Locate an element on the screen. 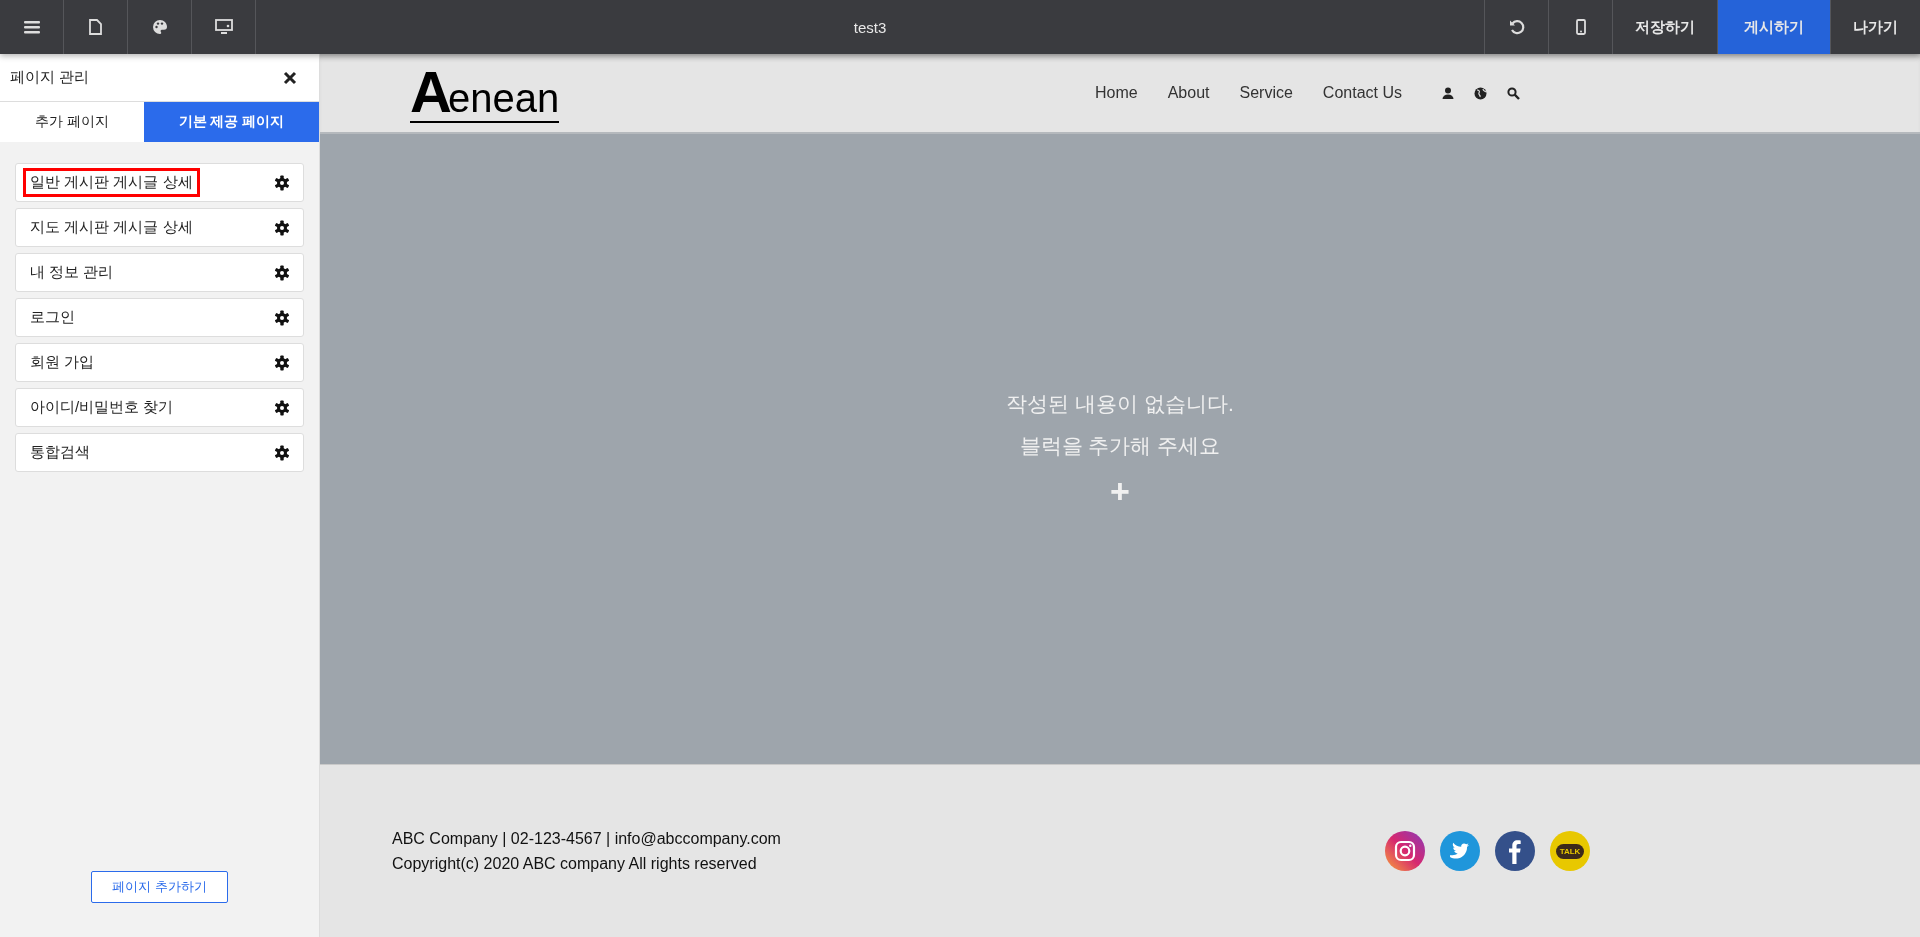 This screenshot has height=937, width=1920. nav-link: Home is located at coordinates (1116, 93).